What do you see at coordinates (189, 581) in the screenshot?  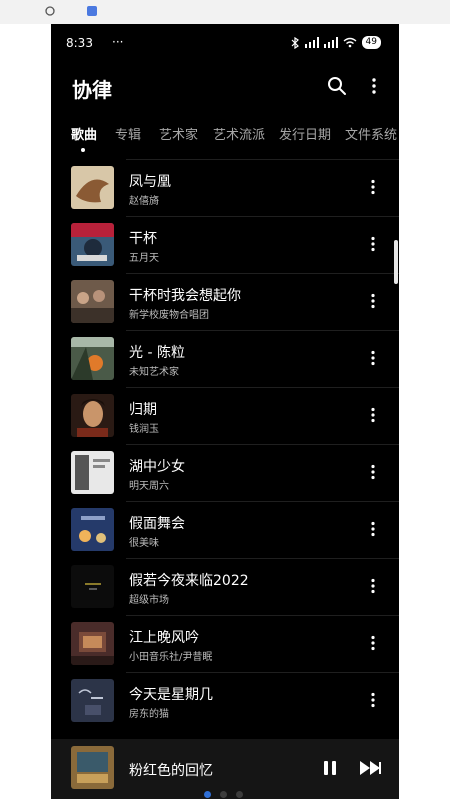 I see `song-title: 假若今夜来临2022` at bounding box center [189, 581].